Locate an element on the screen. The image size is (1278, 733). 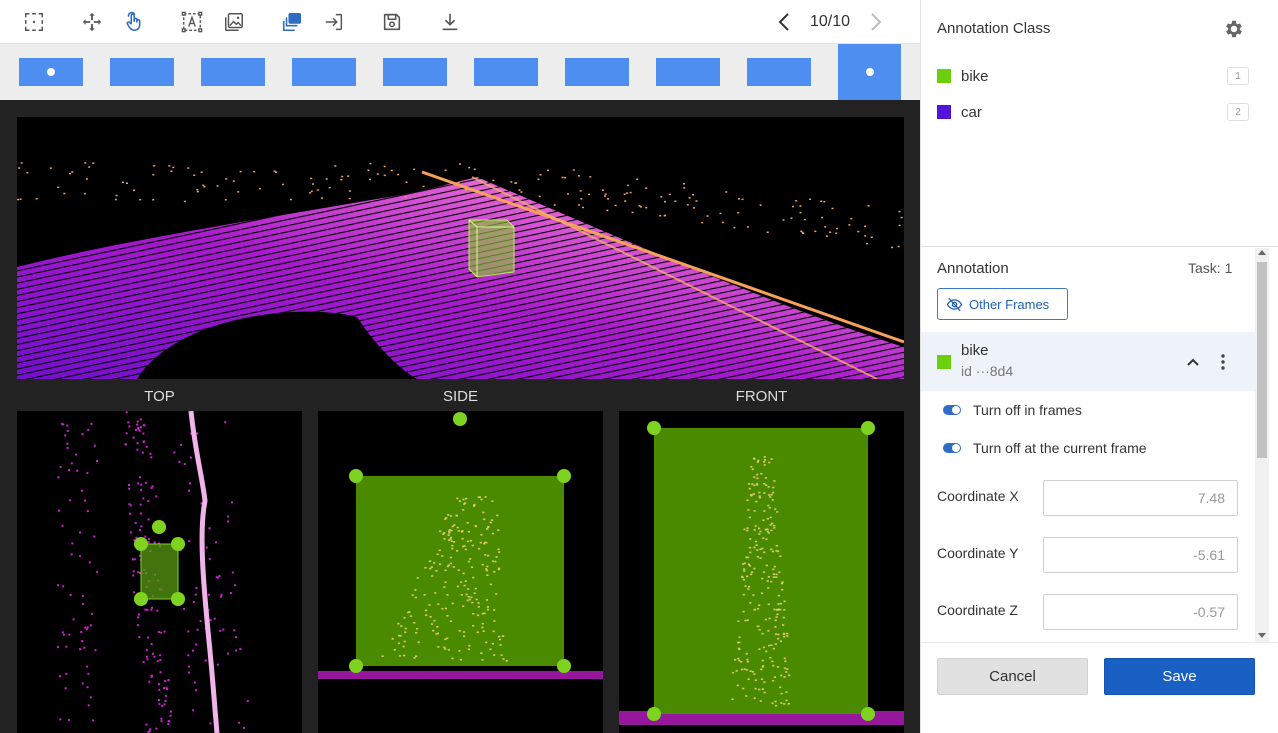
bike-side-box is located at coordinates (460, 571).